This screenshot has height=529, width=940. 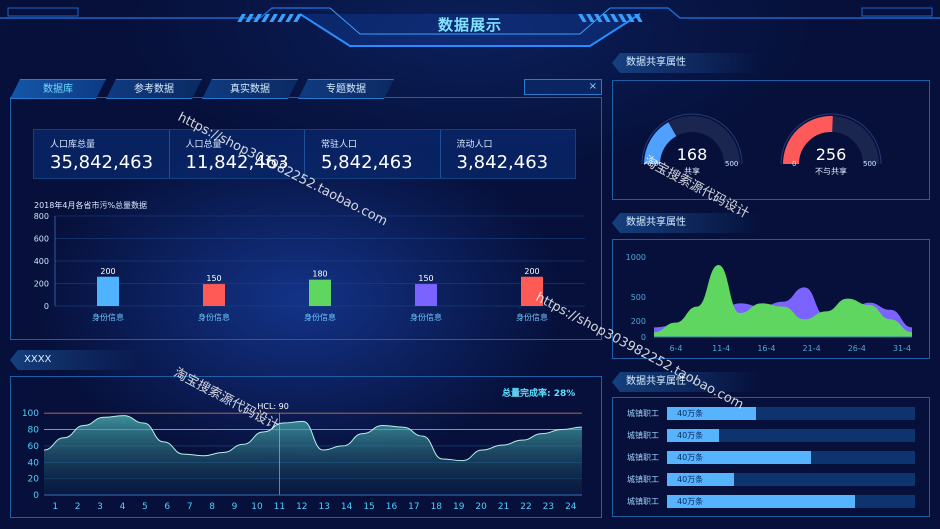 What do you see at coordinates (721, 348) in the screenshot?
I see `x-tick-label: 11-4` at bounding box center [721, 348].